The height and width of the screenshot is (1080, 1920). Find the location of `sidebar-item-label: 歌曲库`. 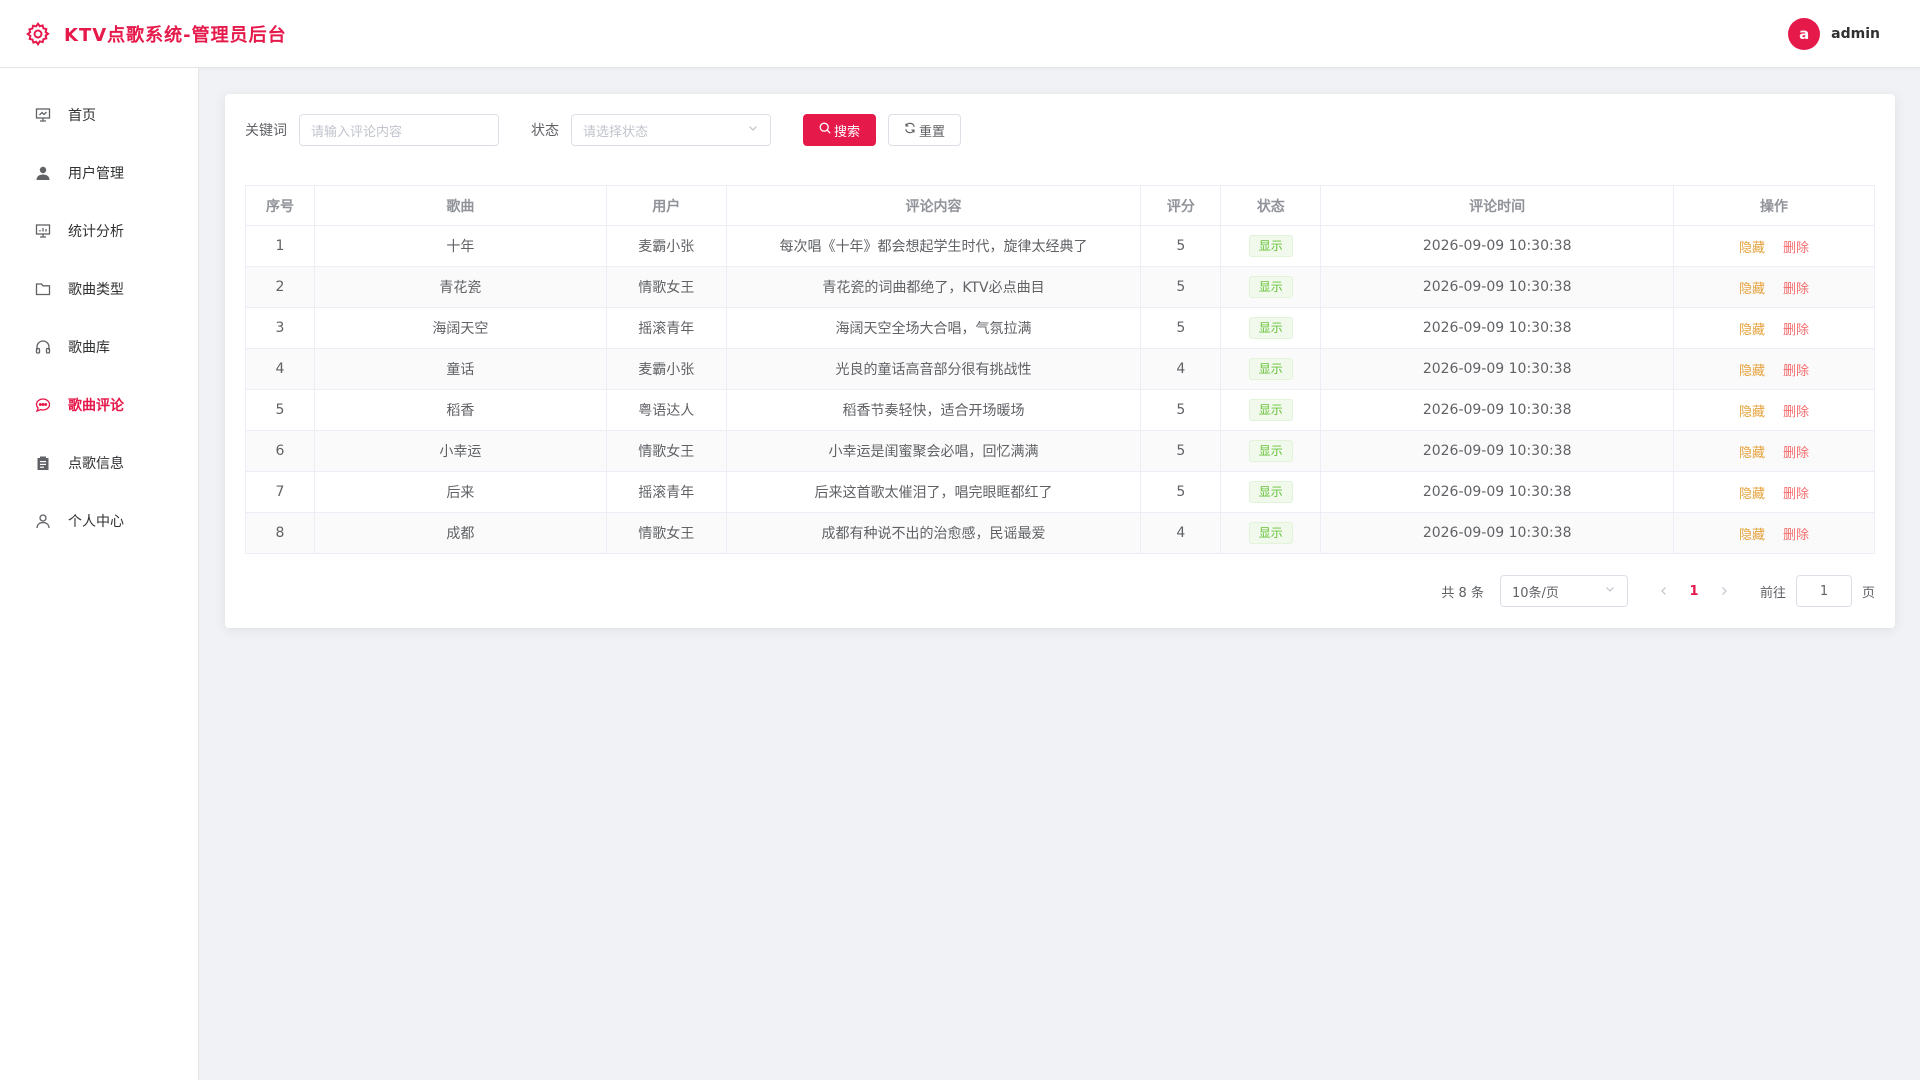

sidebar-item-label: 歌曲库 is located at coordinates (89, 348).